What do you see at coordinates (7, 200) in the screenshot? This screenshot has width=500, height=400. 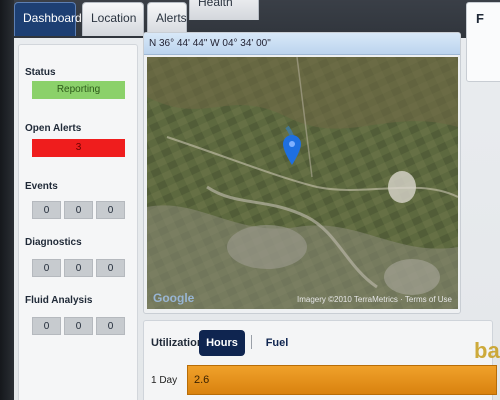 I see `monitor-bezel` at bounding box center [7, 200].